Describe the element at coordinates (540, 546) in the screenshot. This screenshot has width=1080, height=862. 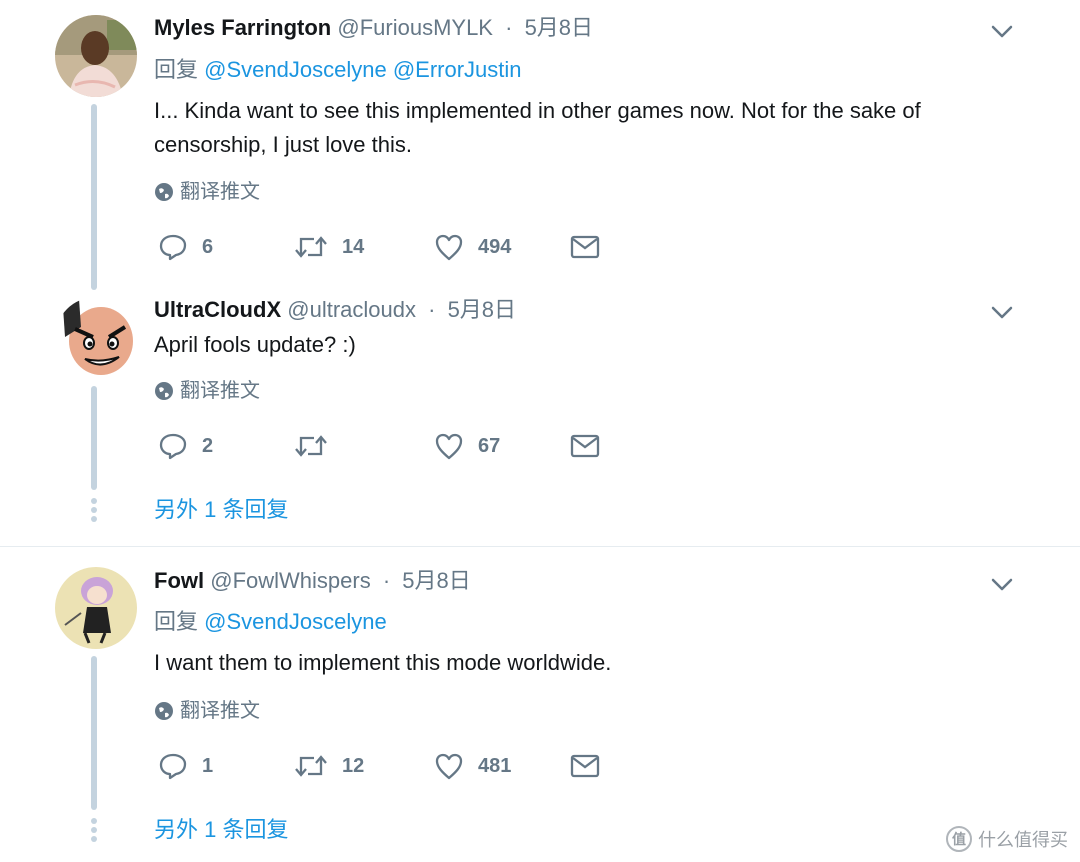
I see `divider` at that location.